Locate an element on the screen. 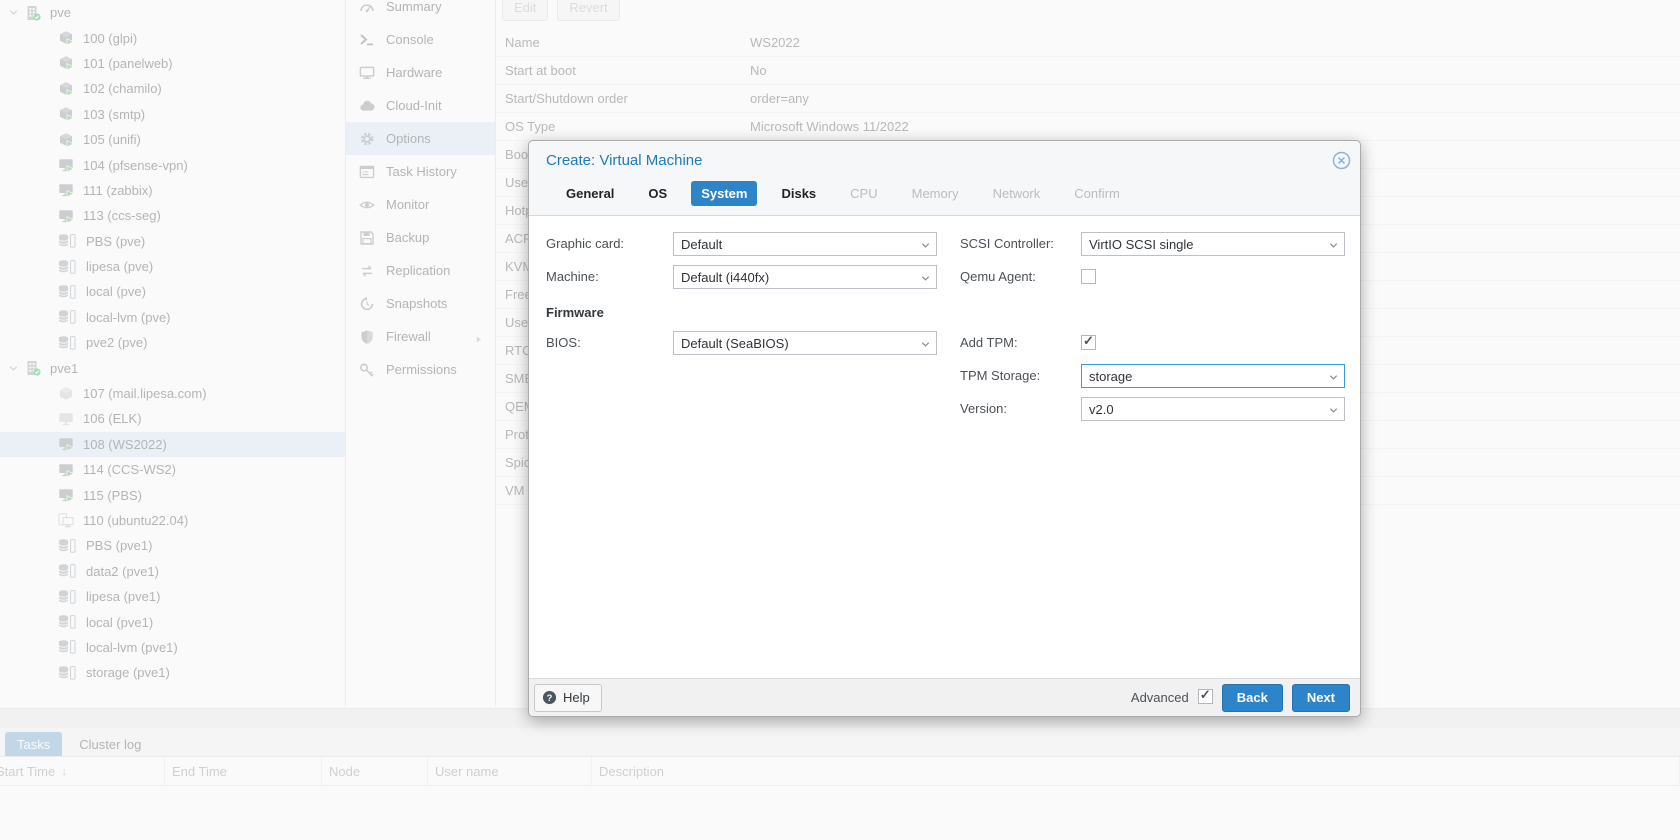 The image size is (1680, 840). machine-combo: Default (i440fx) is located at coordinates (805, 277).